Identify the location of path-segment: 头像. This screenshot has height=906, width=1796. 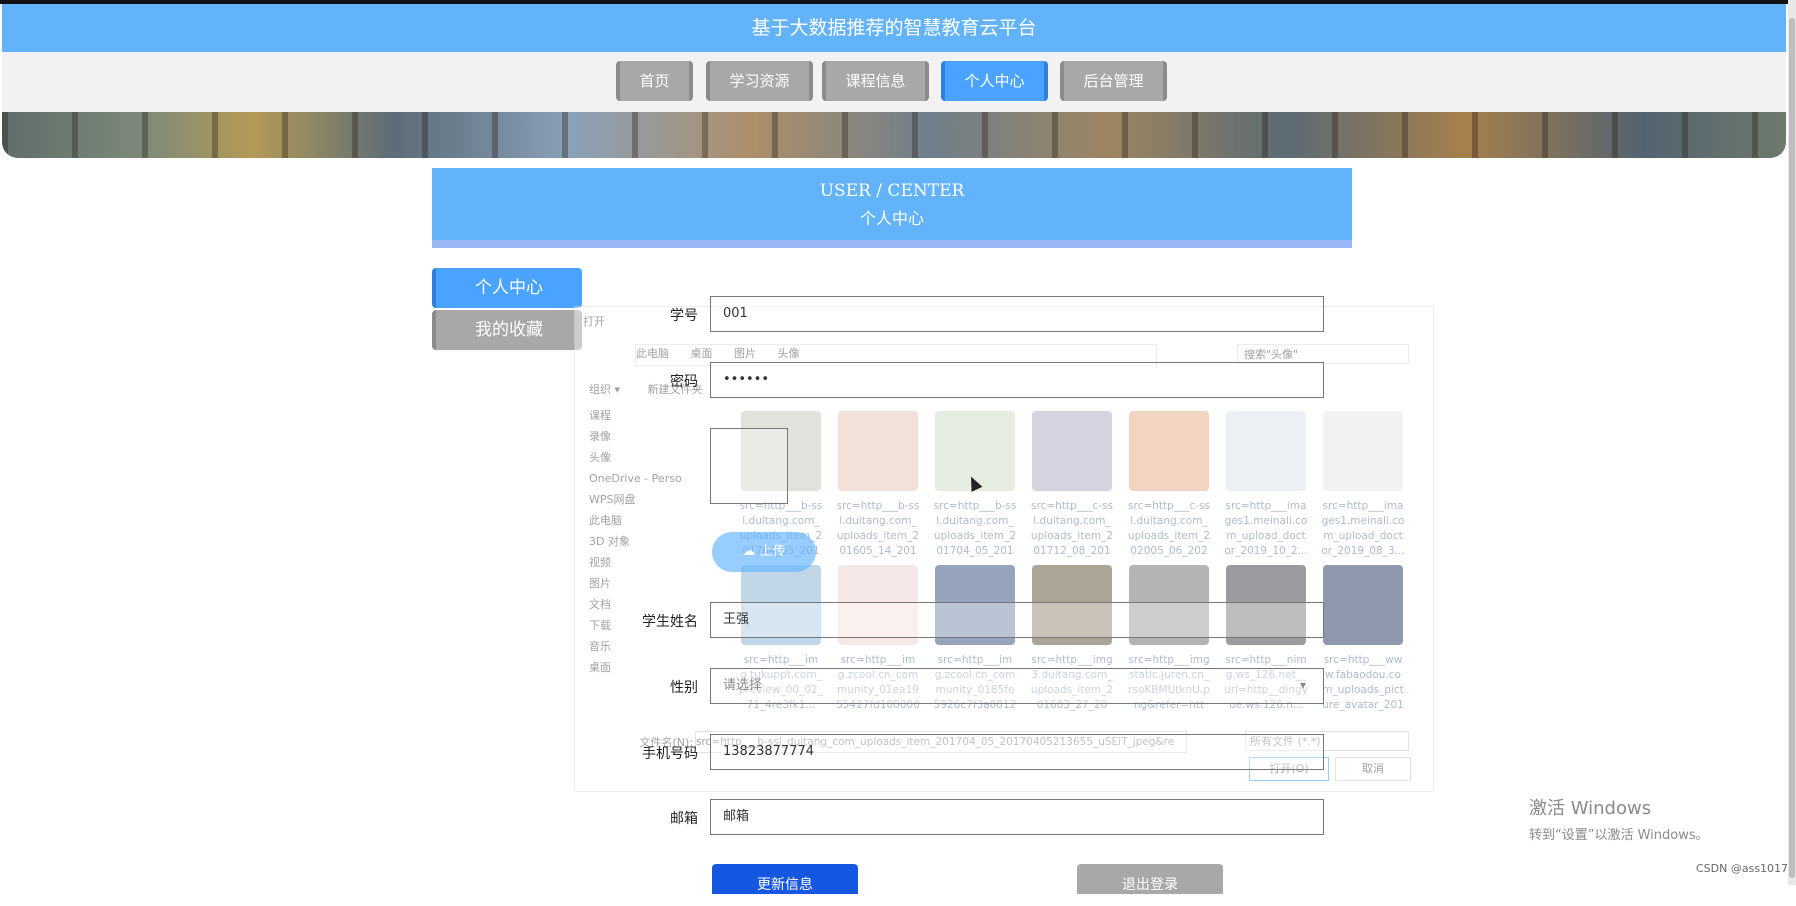
(789, 353).